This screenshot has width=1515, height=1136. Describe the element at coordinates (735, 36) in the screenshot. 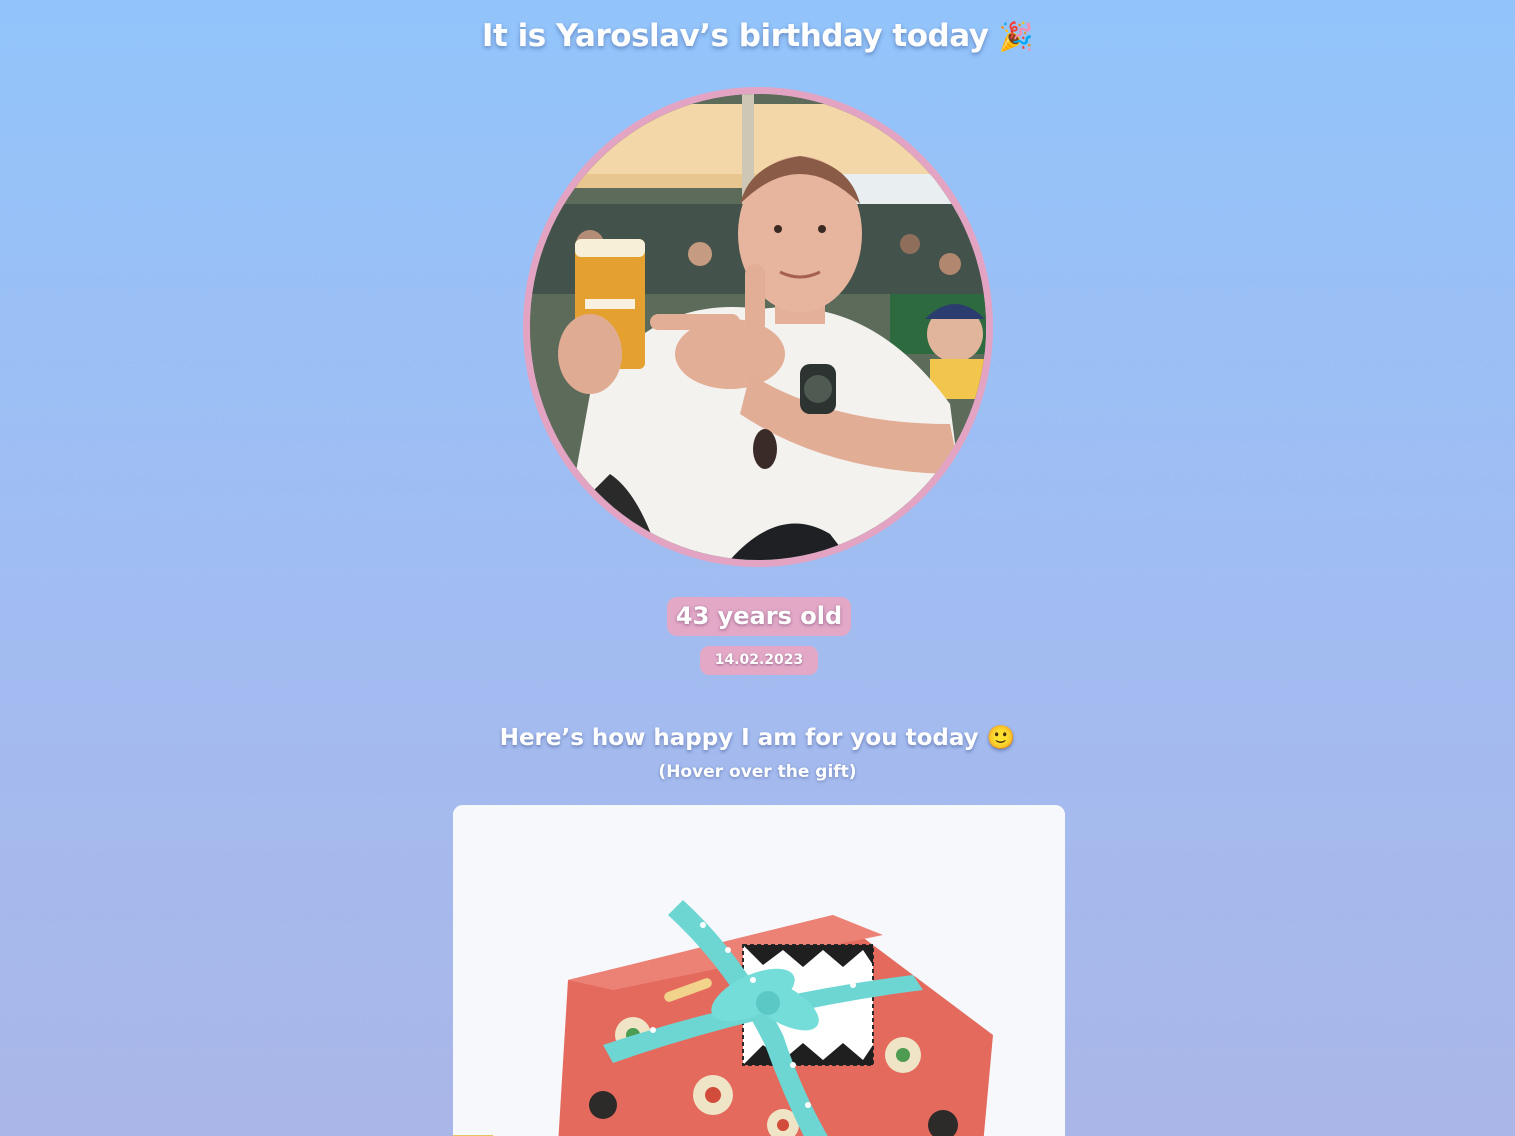

I see `page-title-text: It is Yaroslav’s birthday today` at that location.